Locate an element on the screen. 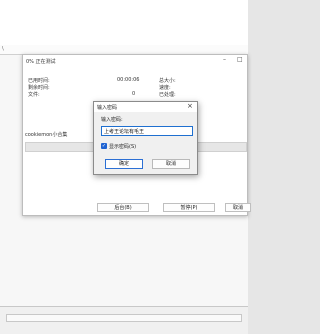 This screenshot has height=334, width=320. minimize-icon: – is located at coordinates (224, 59).